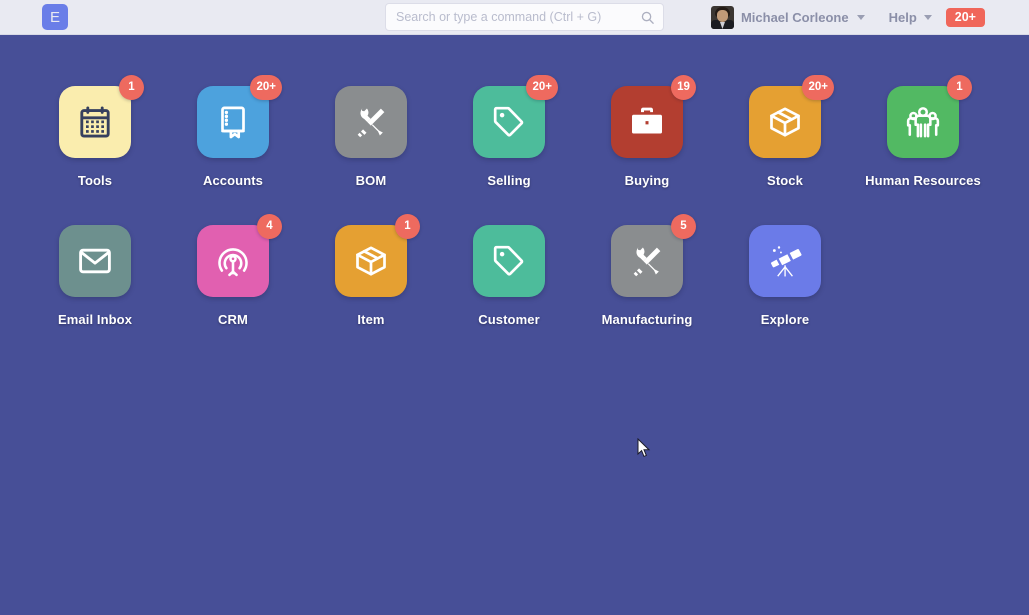 The image size is (1029, 615). Describe the element at coordinates (785, 180) in the screenshot. I see `app-tile-label: Stock` at that location.